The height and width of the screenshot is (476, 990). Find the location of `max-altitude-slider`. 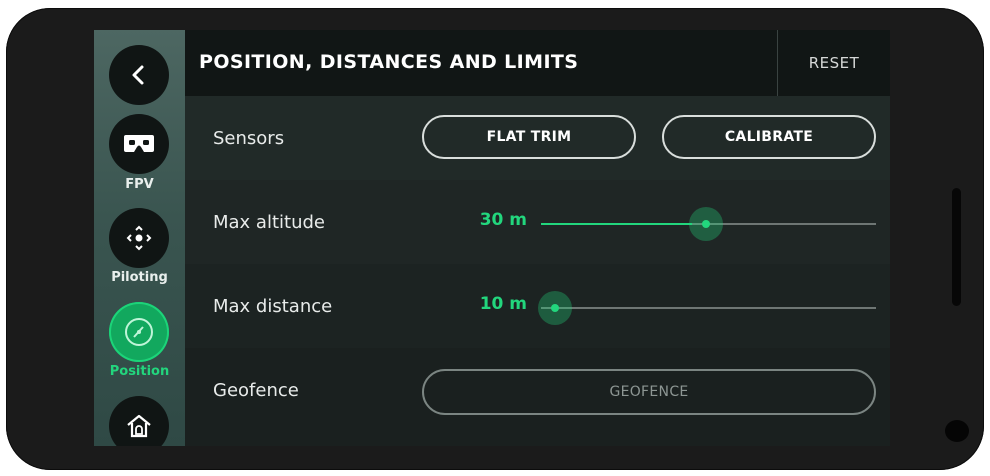

max-altitude-slider is located at coordinates (708, 224).